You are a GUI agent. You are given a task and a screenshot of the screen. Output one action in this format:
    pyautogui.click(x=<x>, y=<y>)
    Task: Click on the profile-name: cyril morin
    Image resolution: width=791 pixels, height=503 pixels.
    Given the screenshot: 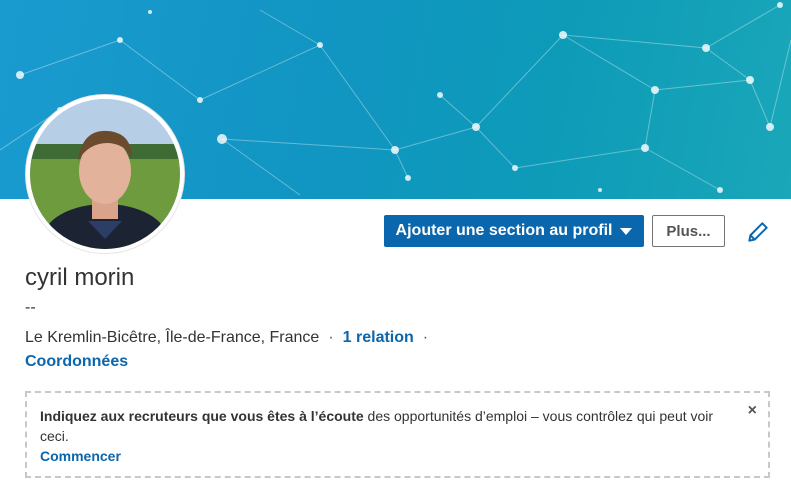 What is the action you would take?
    pyautogui.click(x=80, y=277)
    